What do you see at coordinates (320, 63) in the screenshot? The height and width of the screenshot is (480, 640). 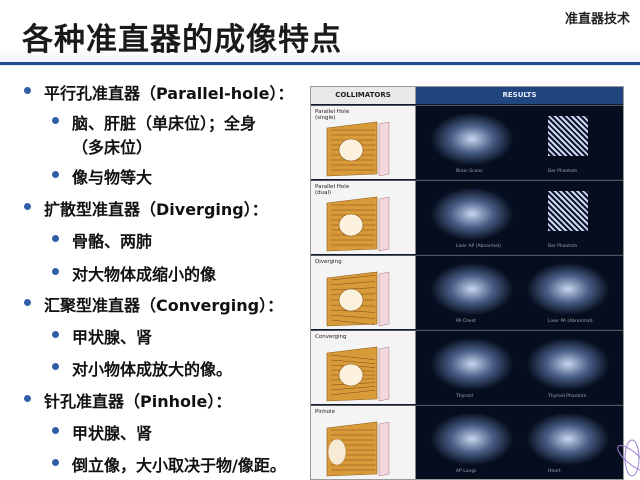 I see `title-rule` at bounding box center [320, 63].